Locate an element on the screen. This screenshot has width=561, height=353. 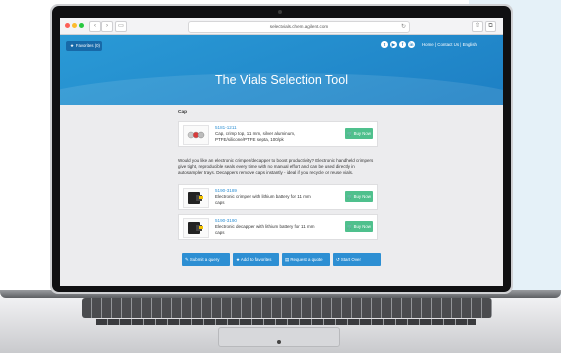
start-over-button: ↺ Start Over is located at coordinates (357, 259).